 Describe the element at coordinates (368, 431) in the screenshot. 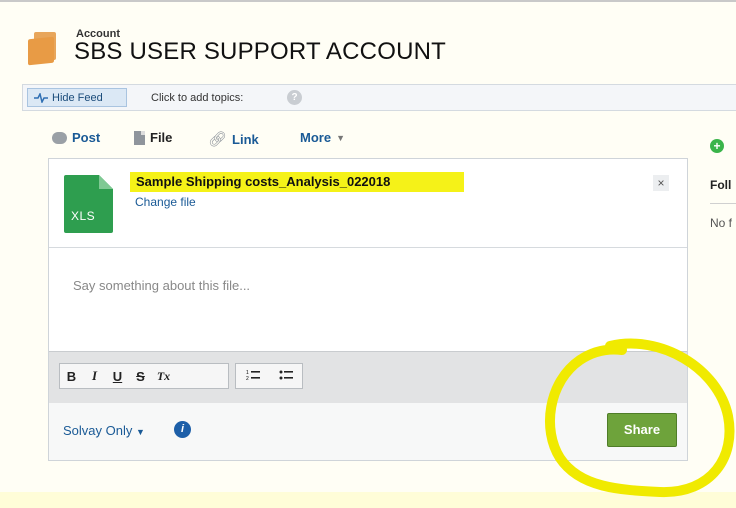

I see `publisher-footer: Solvay Only ▼ i Share` at that location.